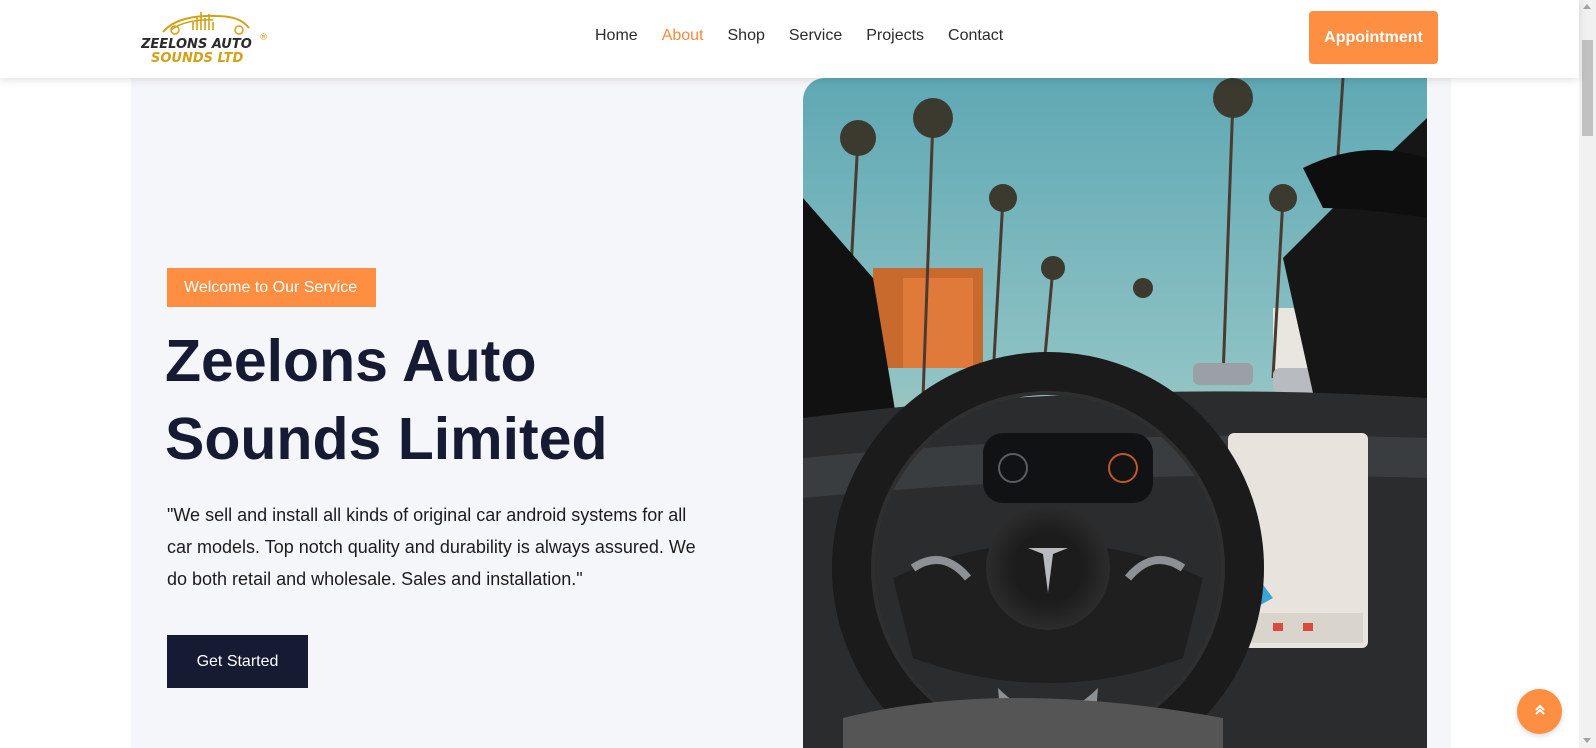 The width and height of the screenshot is (1596, 748). What do you see at coordinates (271, 287) in the screenshot?
I see `welcome-badge: Welcome to Our Service` at bounding box center [271, 287].